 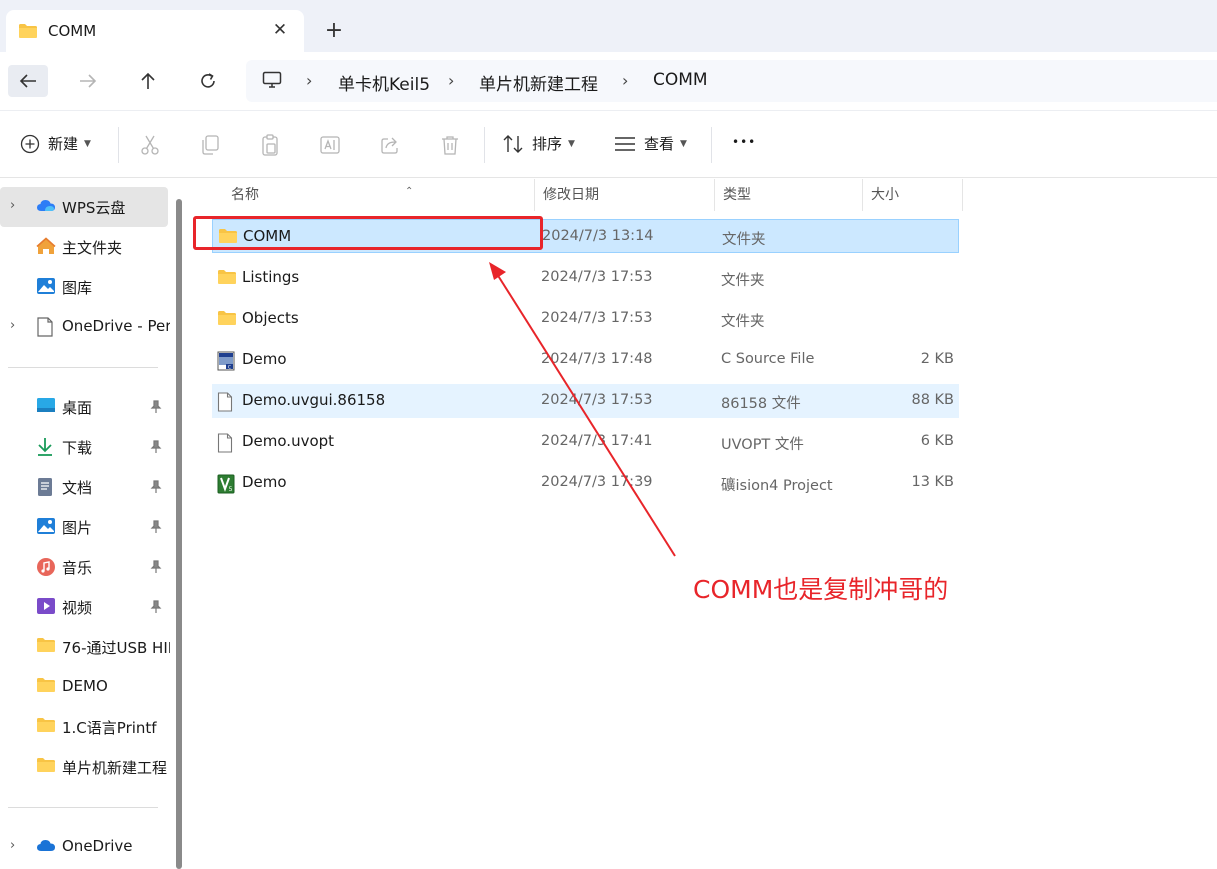 What do you see at coordinates (597, 359) in the screenshot?
I see `file-date: 2024/7/3 17:48` at bounding box center [597, 359].